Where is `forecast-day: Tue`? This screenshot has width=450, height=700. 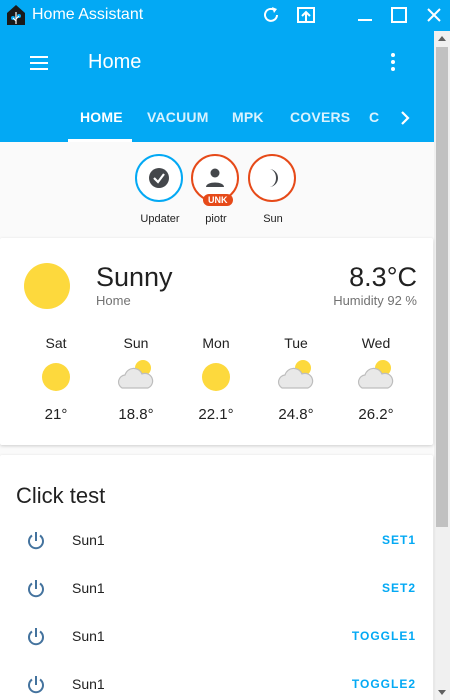 forecast-day: Tue is located at coordinates (296, 343).